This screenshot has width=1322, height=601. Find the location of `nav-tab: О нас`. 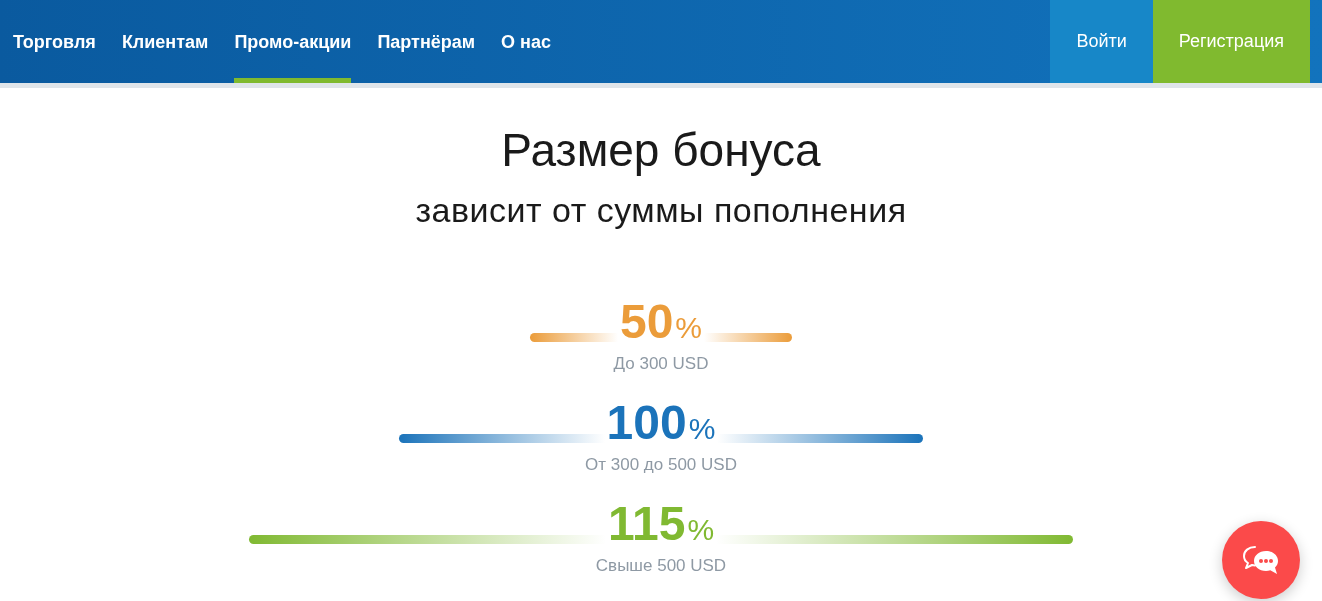

nav-tab: О нас is located at coordinates (526, 41).